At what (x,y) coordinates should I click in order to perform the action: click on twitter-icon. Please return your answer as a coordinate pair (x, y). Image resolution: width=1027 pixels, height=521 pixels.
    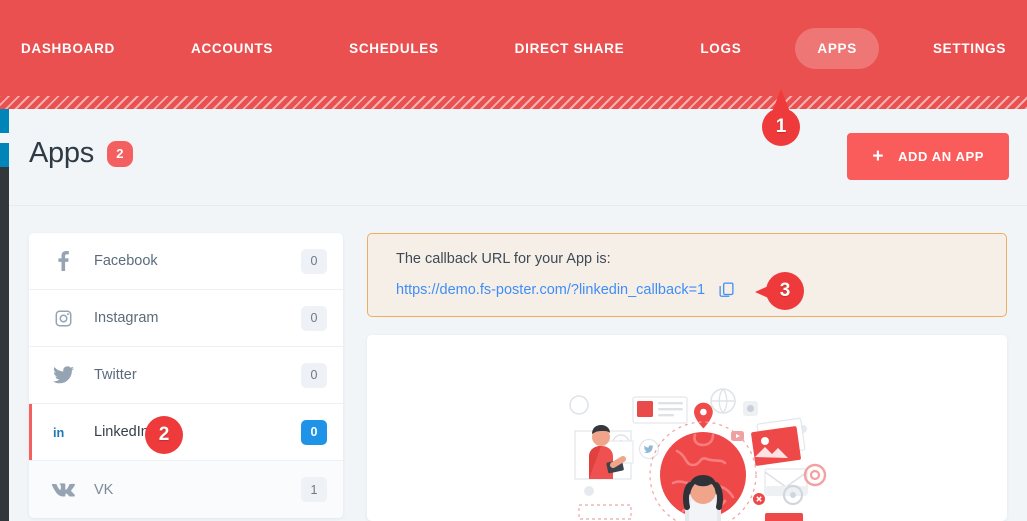
    Looking at the image, I should click on (63, 375).